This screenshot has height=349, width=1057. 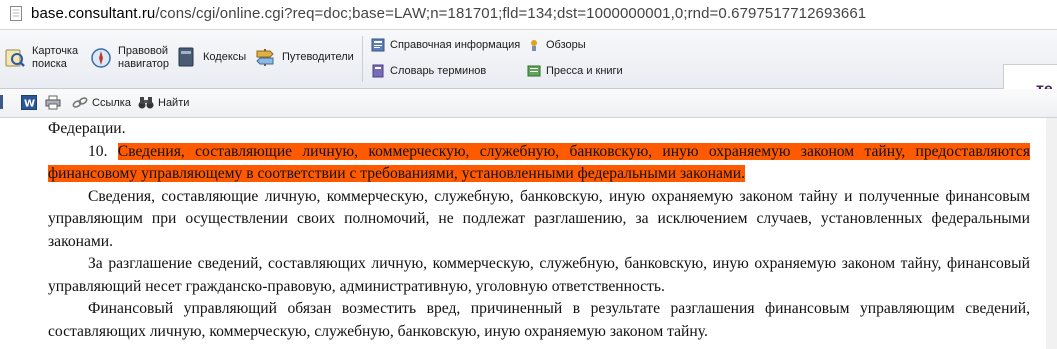 What do you see at coordinates (146, 103) in the screenshot?
I see `binoculars-icon` at bounding box center [146, 103].